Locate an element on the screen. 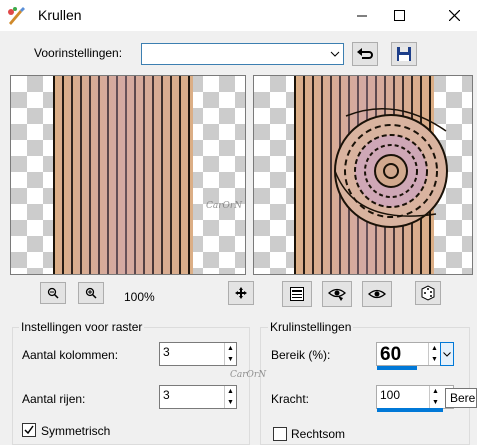  presets-label: Voorinstellingen: is located at coordinates (78, 53).